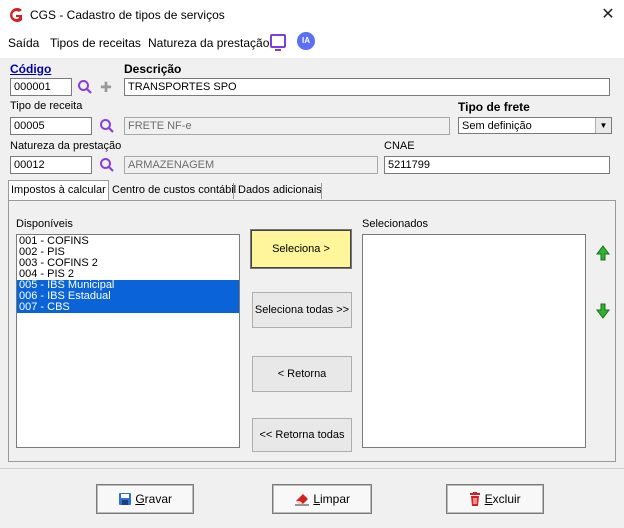 The height and width of the screenshot is (528, 624). What do you see at coordinates (127, 15) in the screenshot?
I see `window-title: CGS - Cadastro de tipos de serviços` at bounding box center [127, 15].